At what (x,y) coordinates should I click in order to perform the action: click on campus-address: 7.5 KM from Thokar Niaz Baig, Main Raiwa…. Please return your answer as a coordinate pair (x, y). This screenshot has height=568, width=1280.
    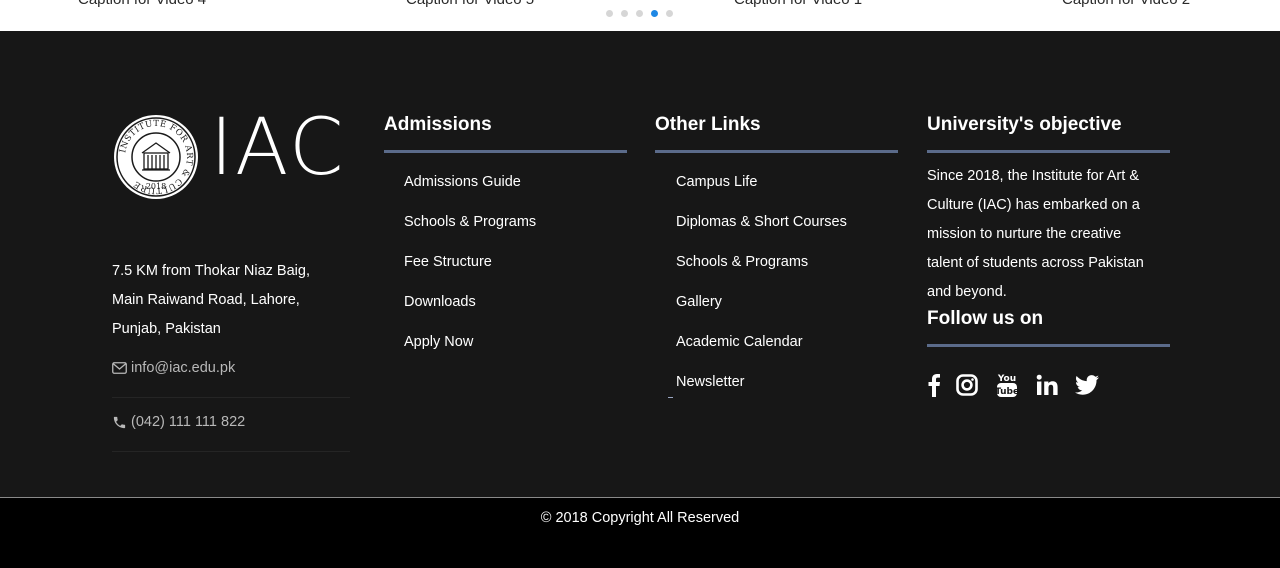
    Looking at the image, I should click on (232, 300).